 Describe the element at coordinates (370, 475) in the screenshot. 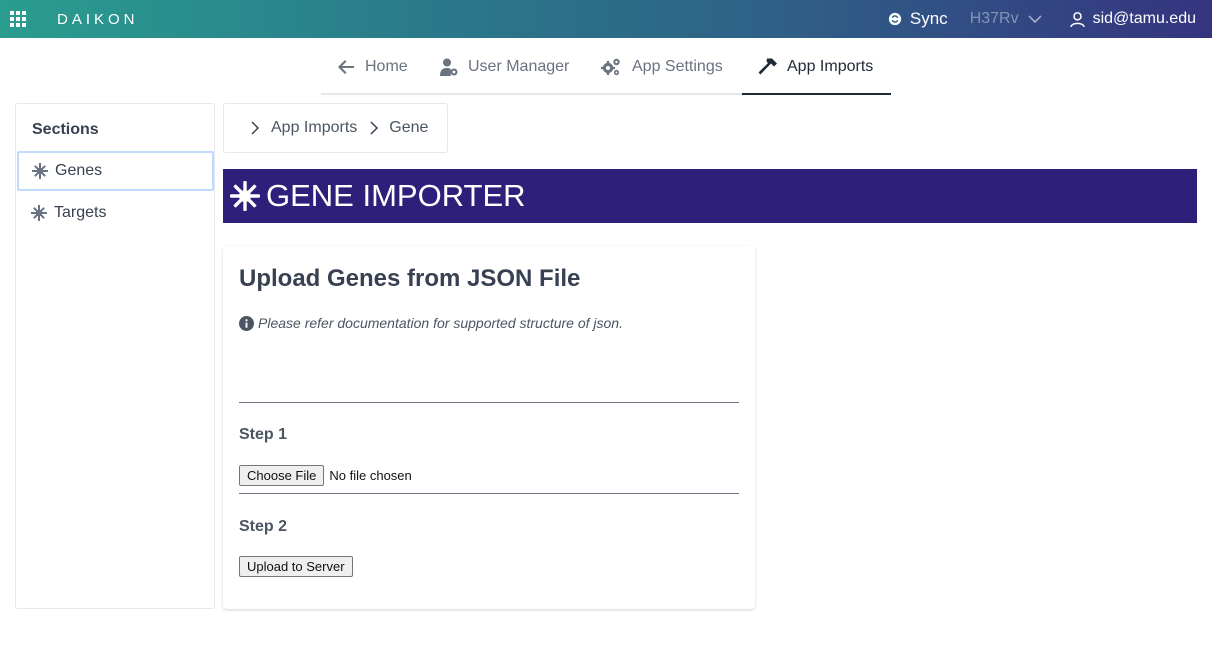

I see `file-status: No file chosen` at that location.